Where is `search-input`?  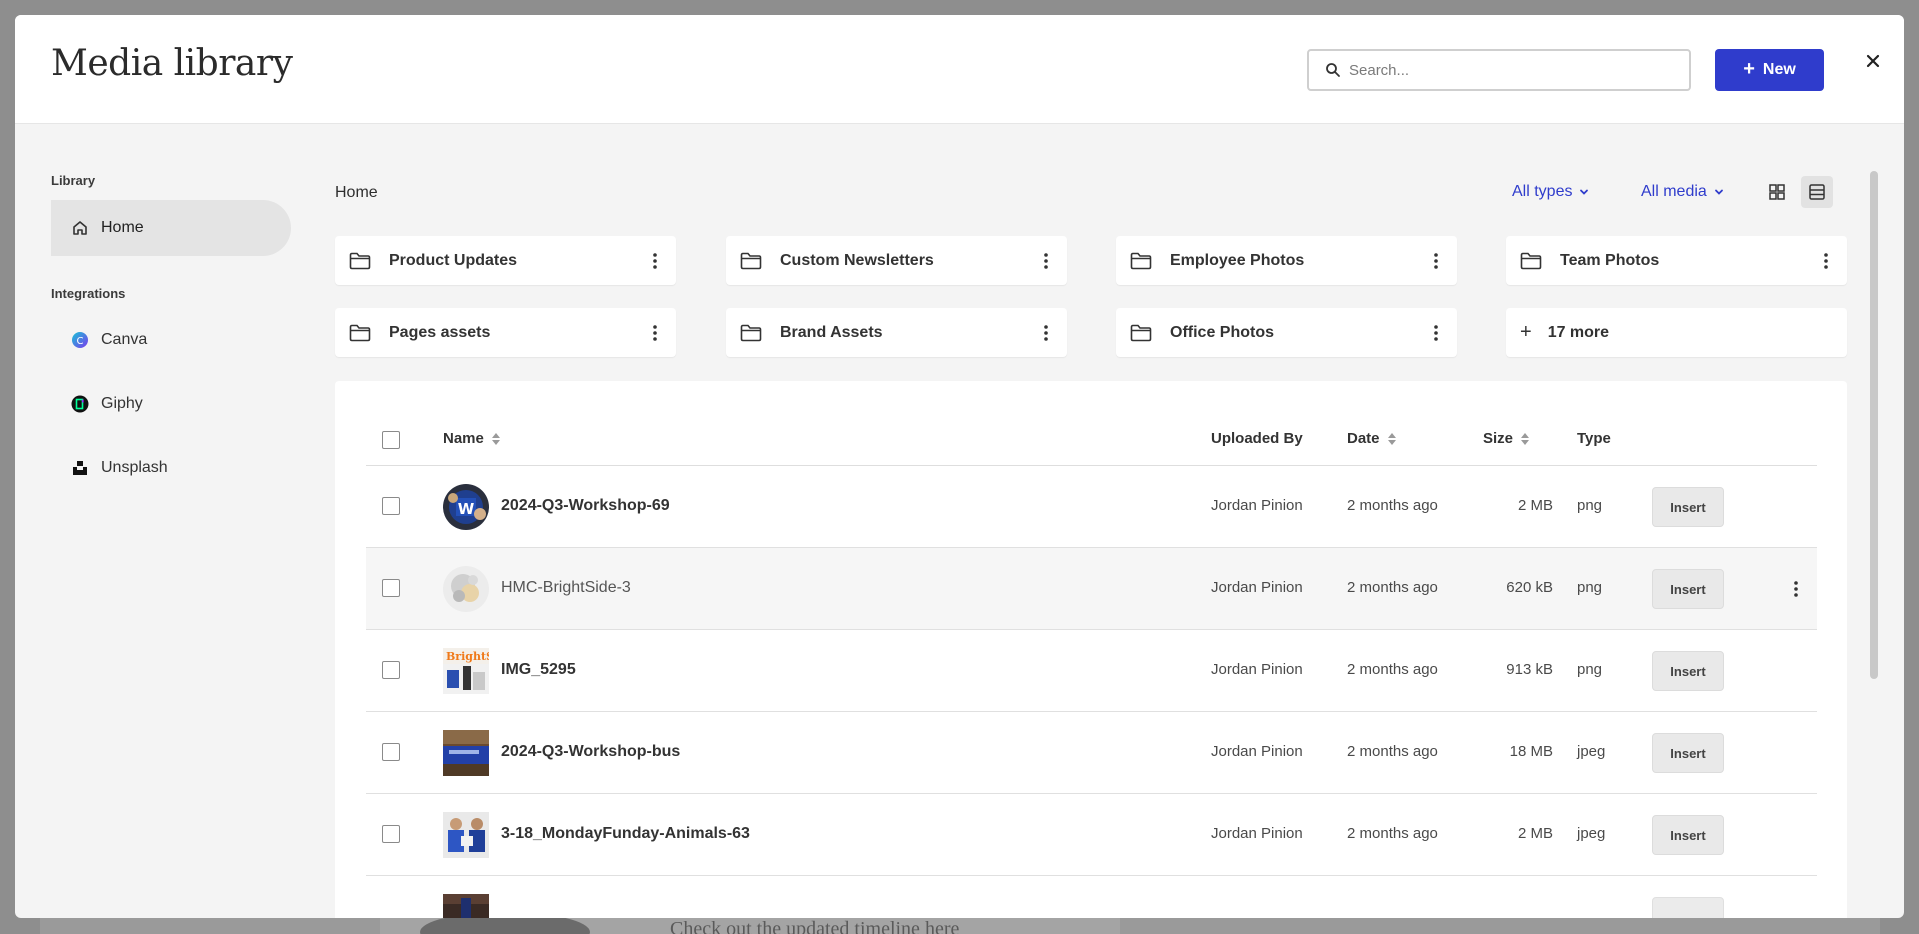
search-input is located at coordinates (1514, 70).